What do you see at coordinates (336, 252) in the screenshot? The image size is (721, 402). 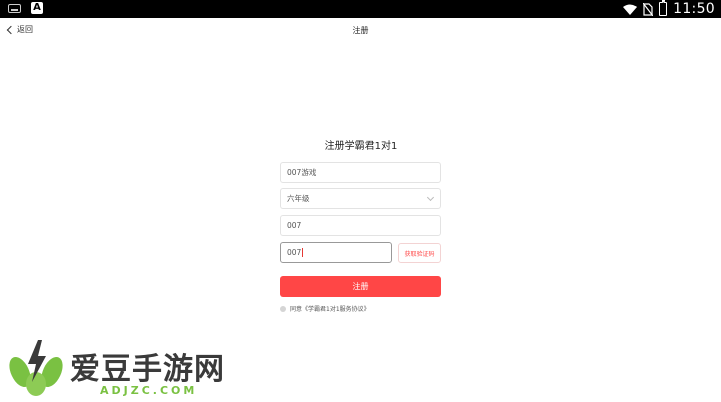 I see `verification-code-input: 007` at bounding box center [336, 252].